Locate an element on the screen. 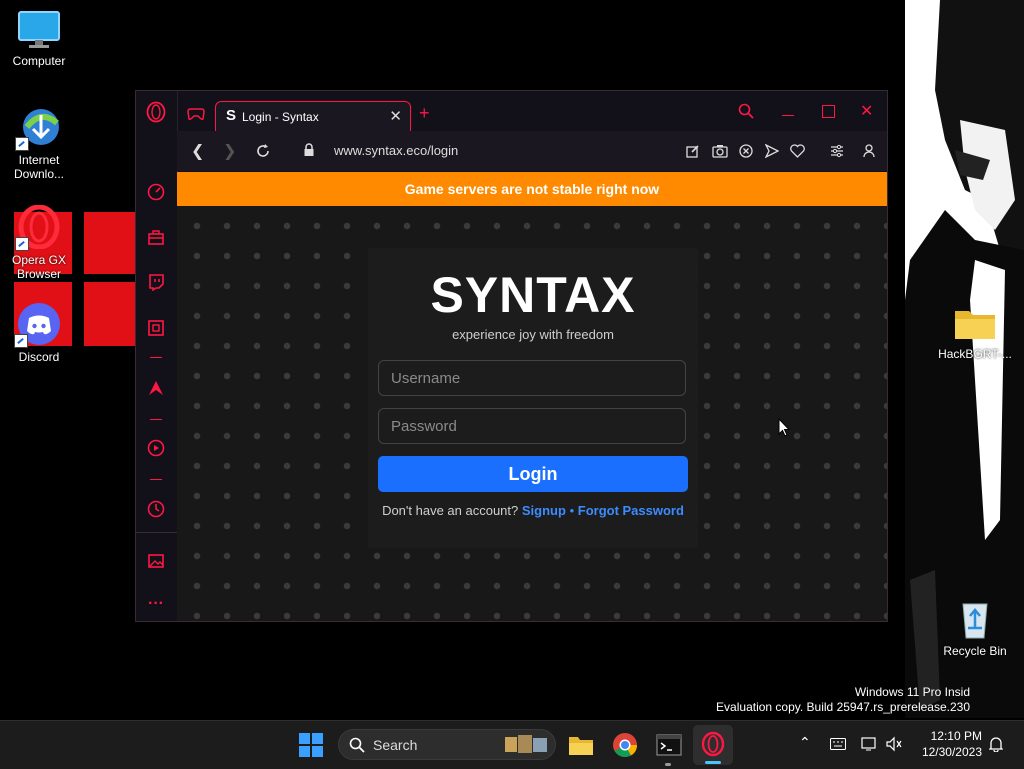 The image size is (1024, 769). speed-dial-icon is located at coordinates (156, 192).